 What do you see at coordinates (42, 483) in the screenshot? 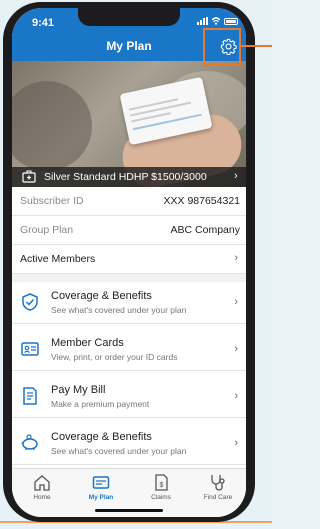
I see `home-icon` at bounding box center [42, 483].